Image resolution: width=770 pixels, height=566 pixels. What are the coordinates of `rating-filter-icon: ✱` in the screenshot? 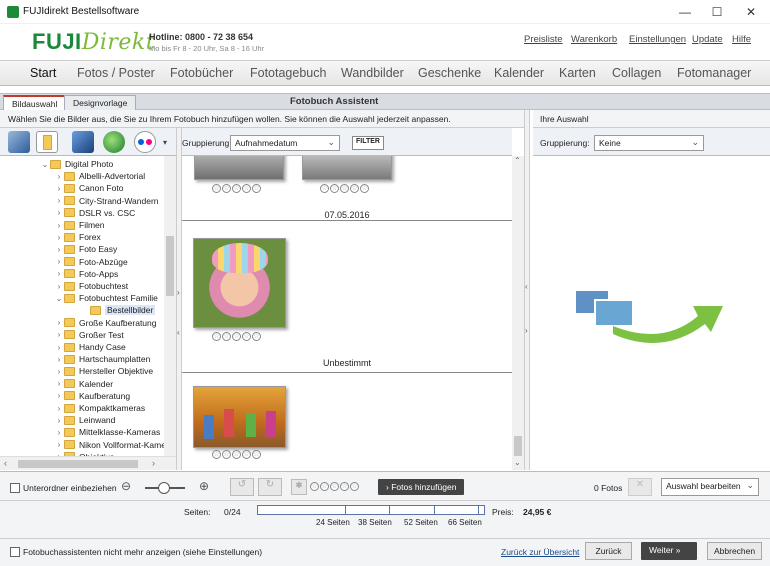 It's located at (299, 487).